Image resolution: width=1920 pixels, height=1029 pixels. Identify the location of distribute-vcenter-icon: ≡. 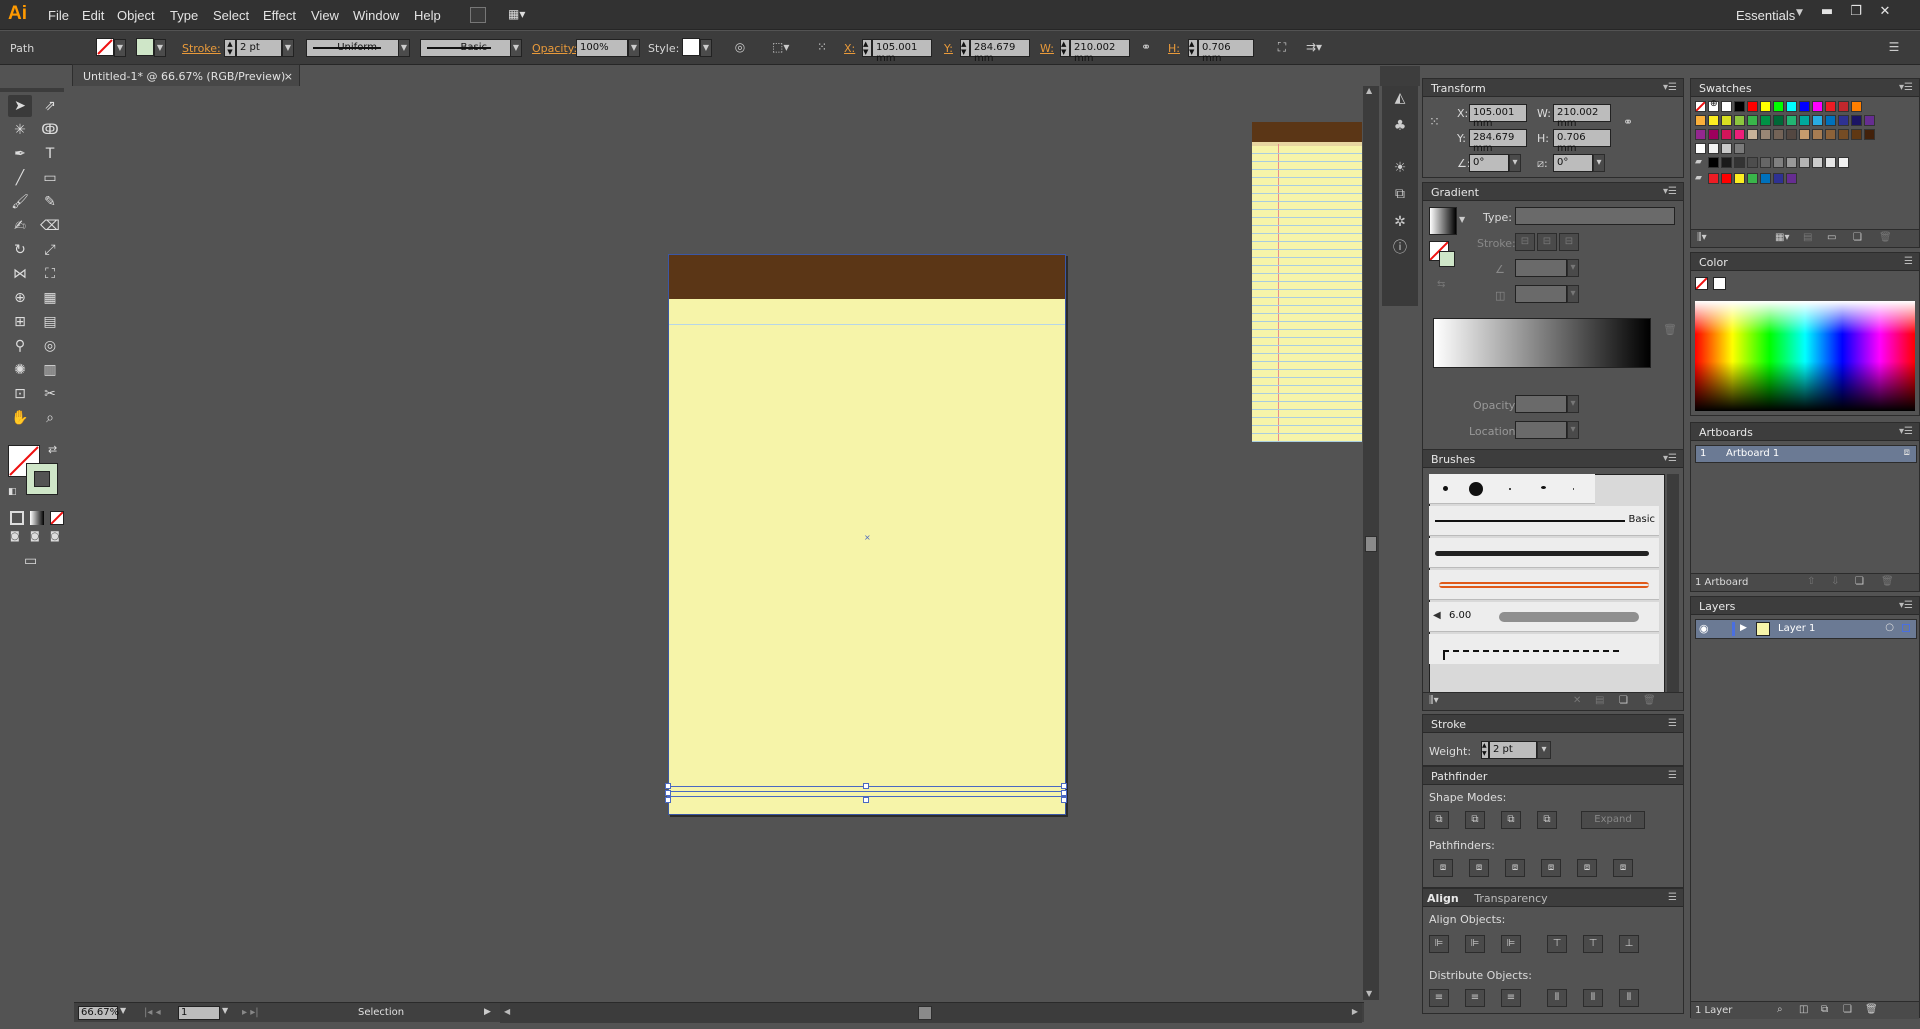
(1475, 998).